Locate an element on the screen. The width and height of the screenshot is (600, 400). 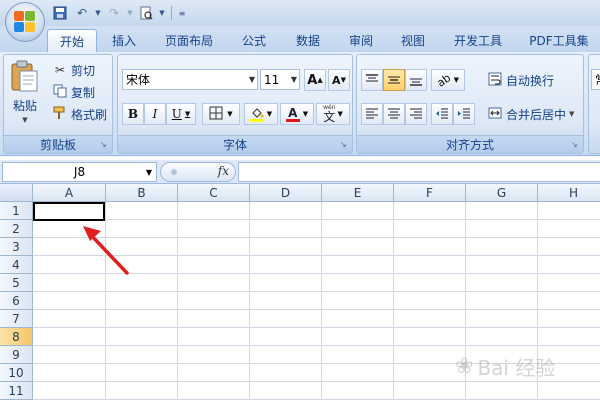
tab-formulas: 公式 is located at coordinates (254, 40).